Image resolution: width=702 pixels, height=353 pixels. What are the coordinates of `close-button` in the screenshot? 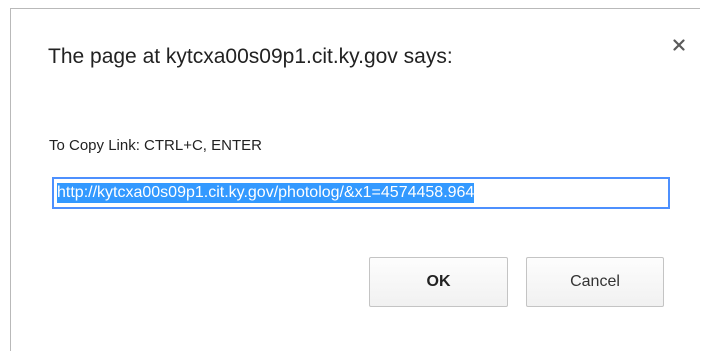 It's located at (679, 45).